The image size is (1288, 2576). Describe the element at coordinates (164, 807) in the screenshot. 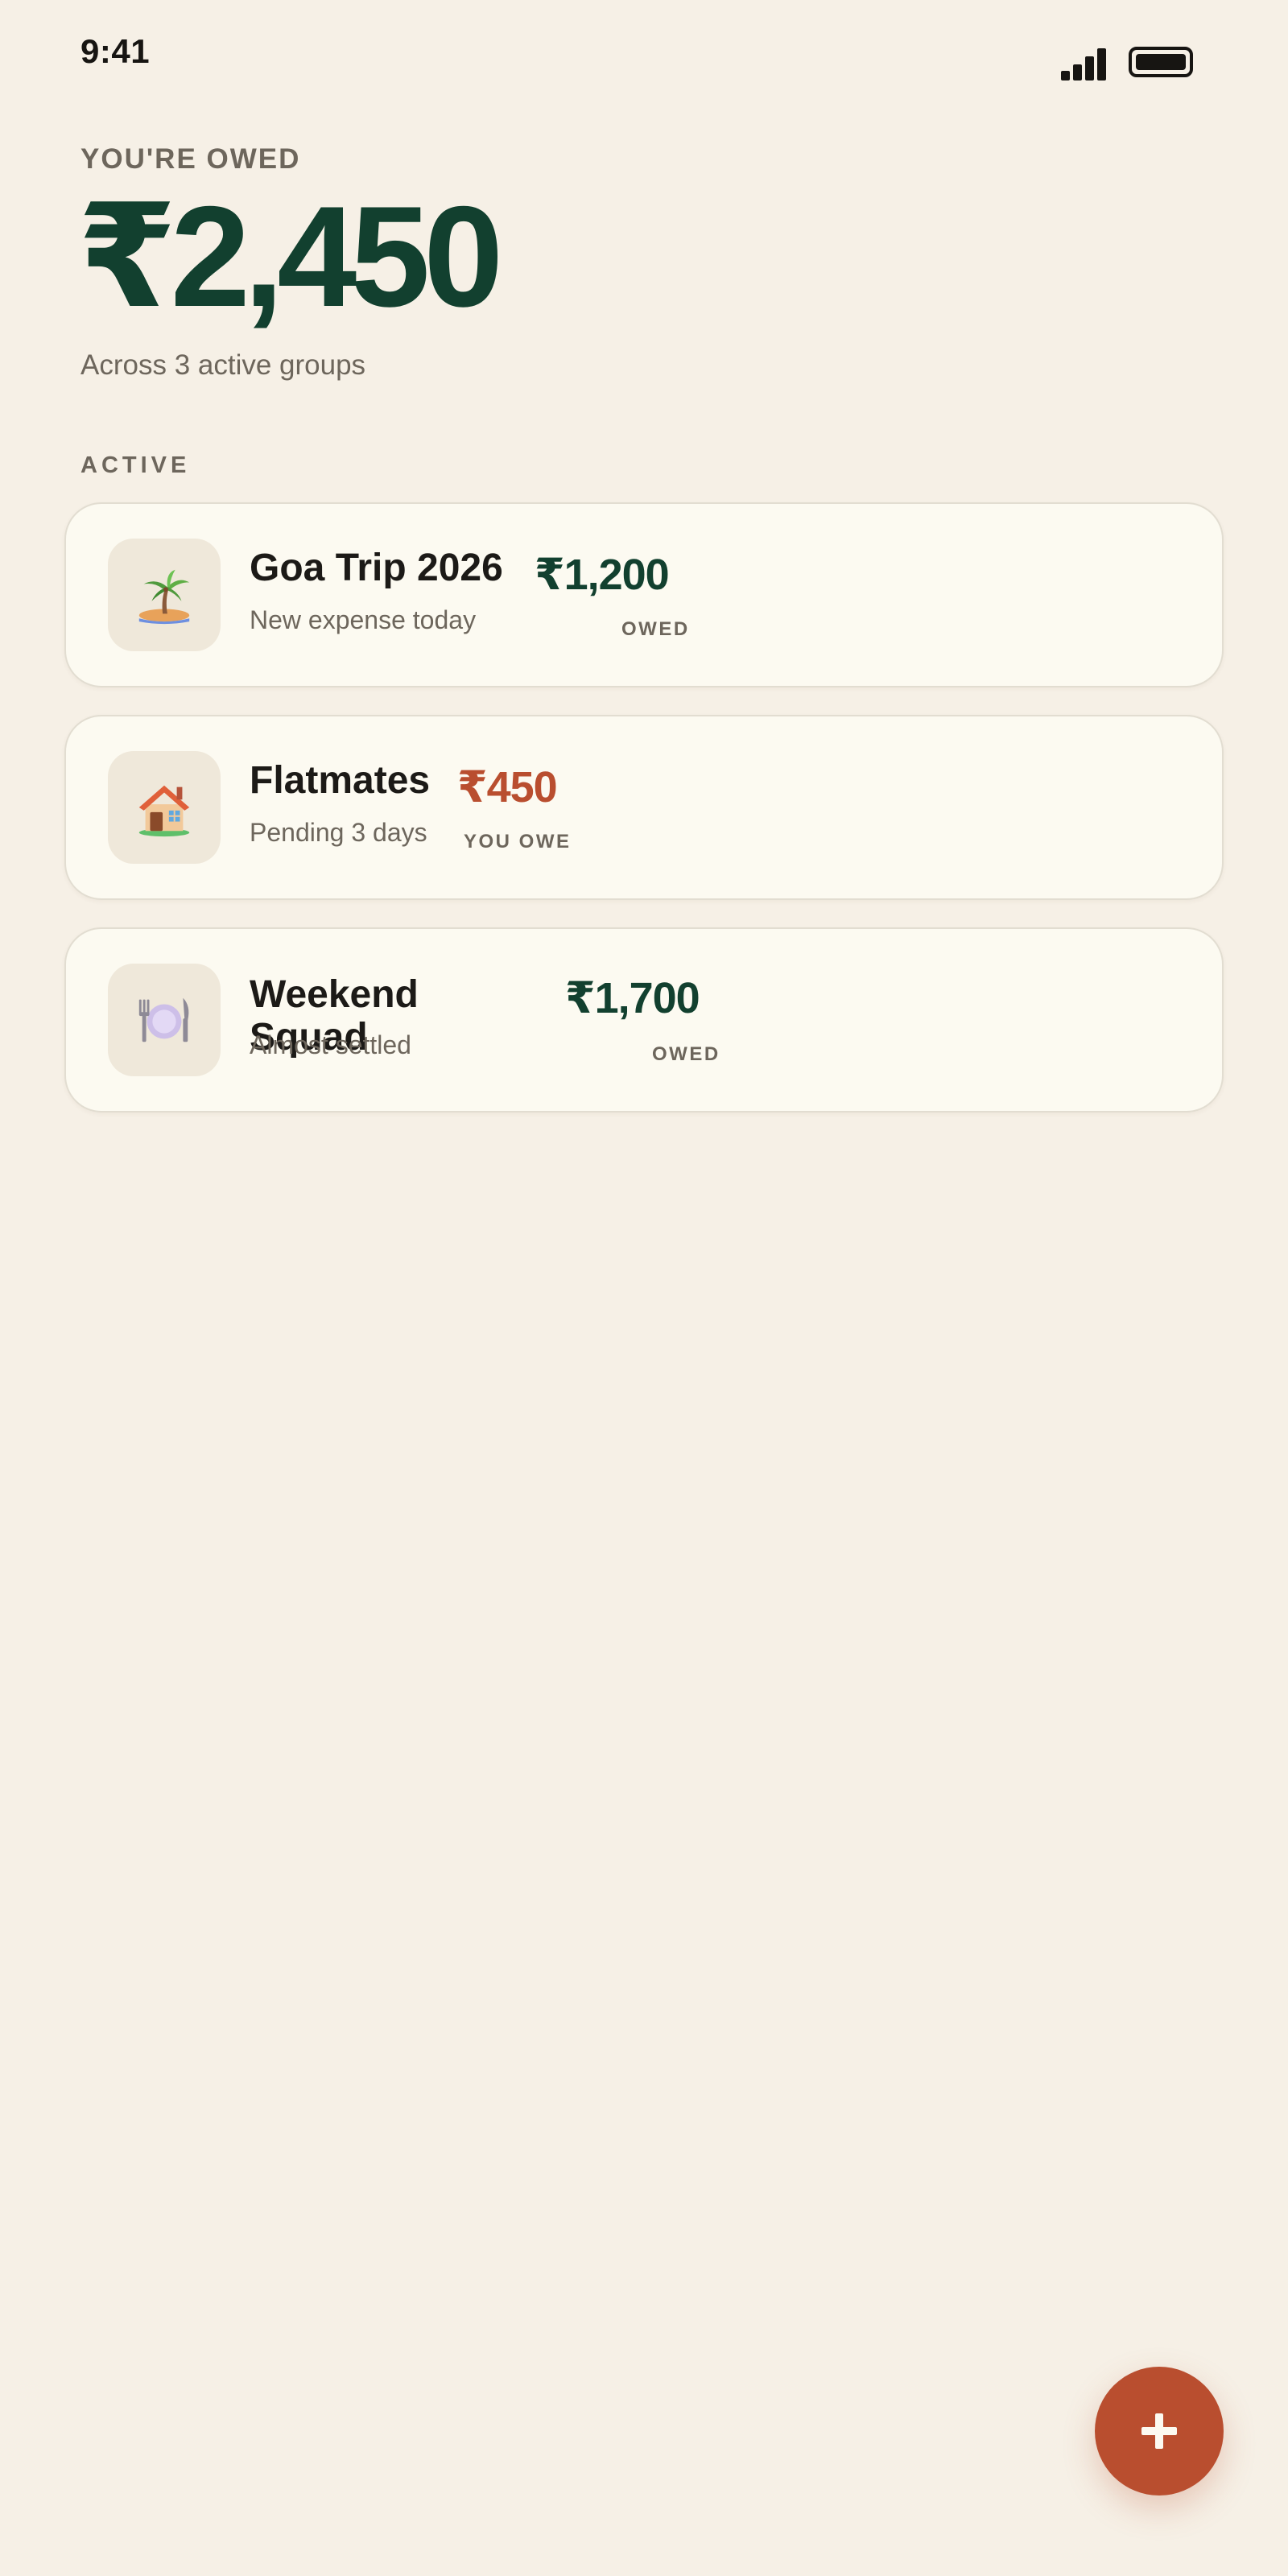

I see `house-icon` at that location.